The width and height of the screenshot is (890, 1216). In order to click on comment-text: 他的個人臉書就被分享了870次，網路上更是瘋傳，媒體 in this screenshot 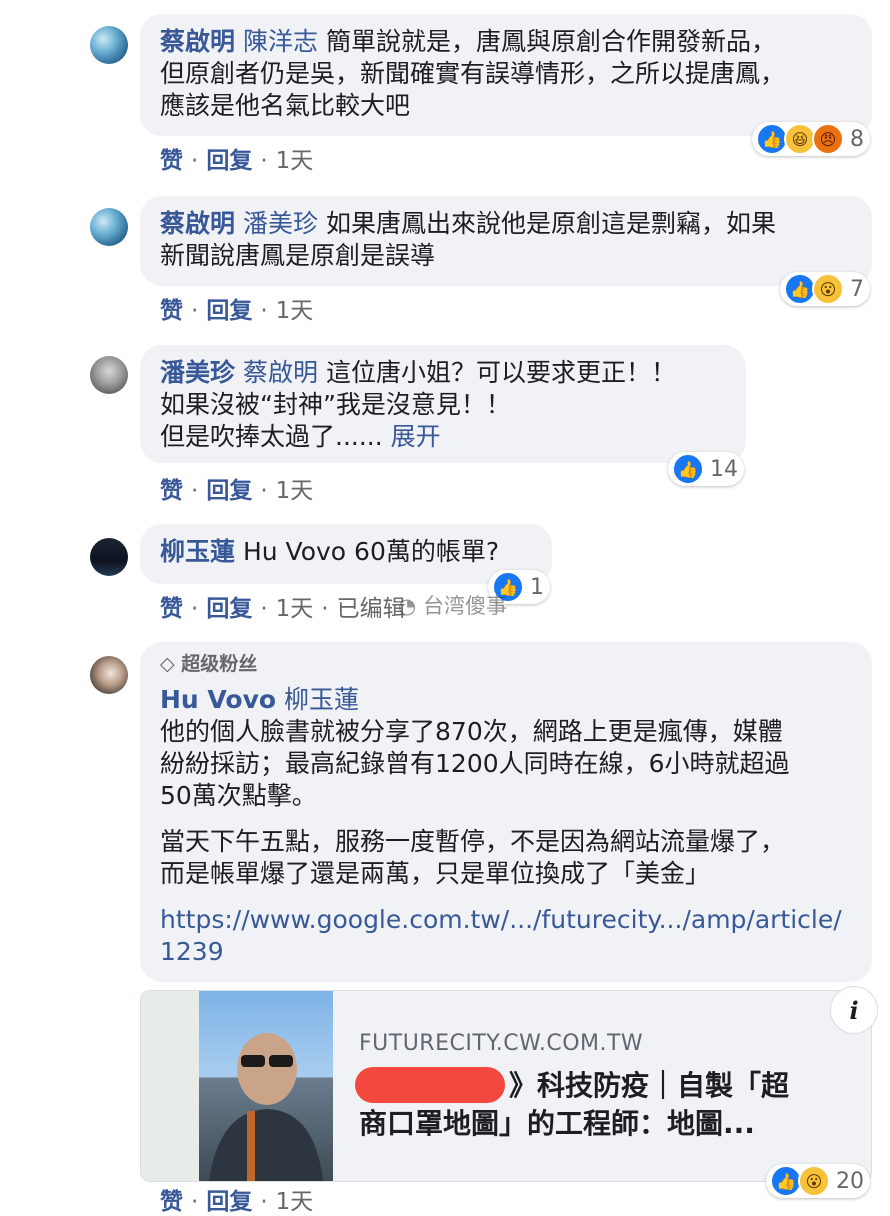, I will do `click(471, 731)`.